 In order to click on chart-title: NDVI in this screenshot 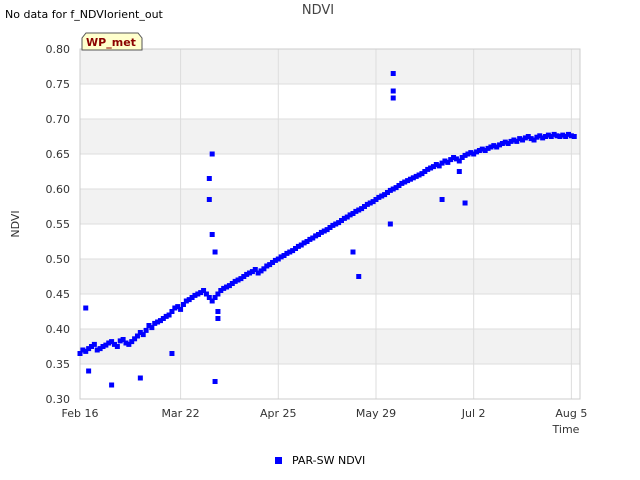, I will do `click(318, 10)`.